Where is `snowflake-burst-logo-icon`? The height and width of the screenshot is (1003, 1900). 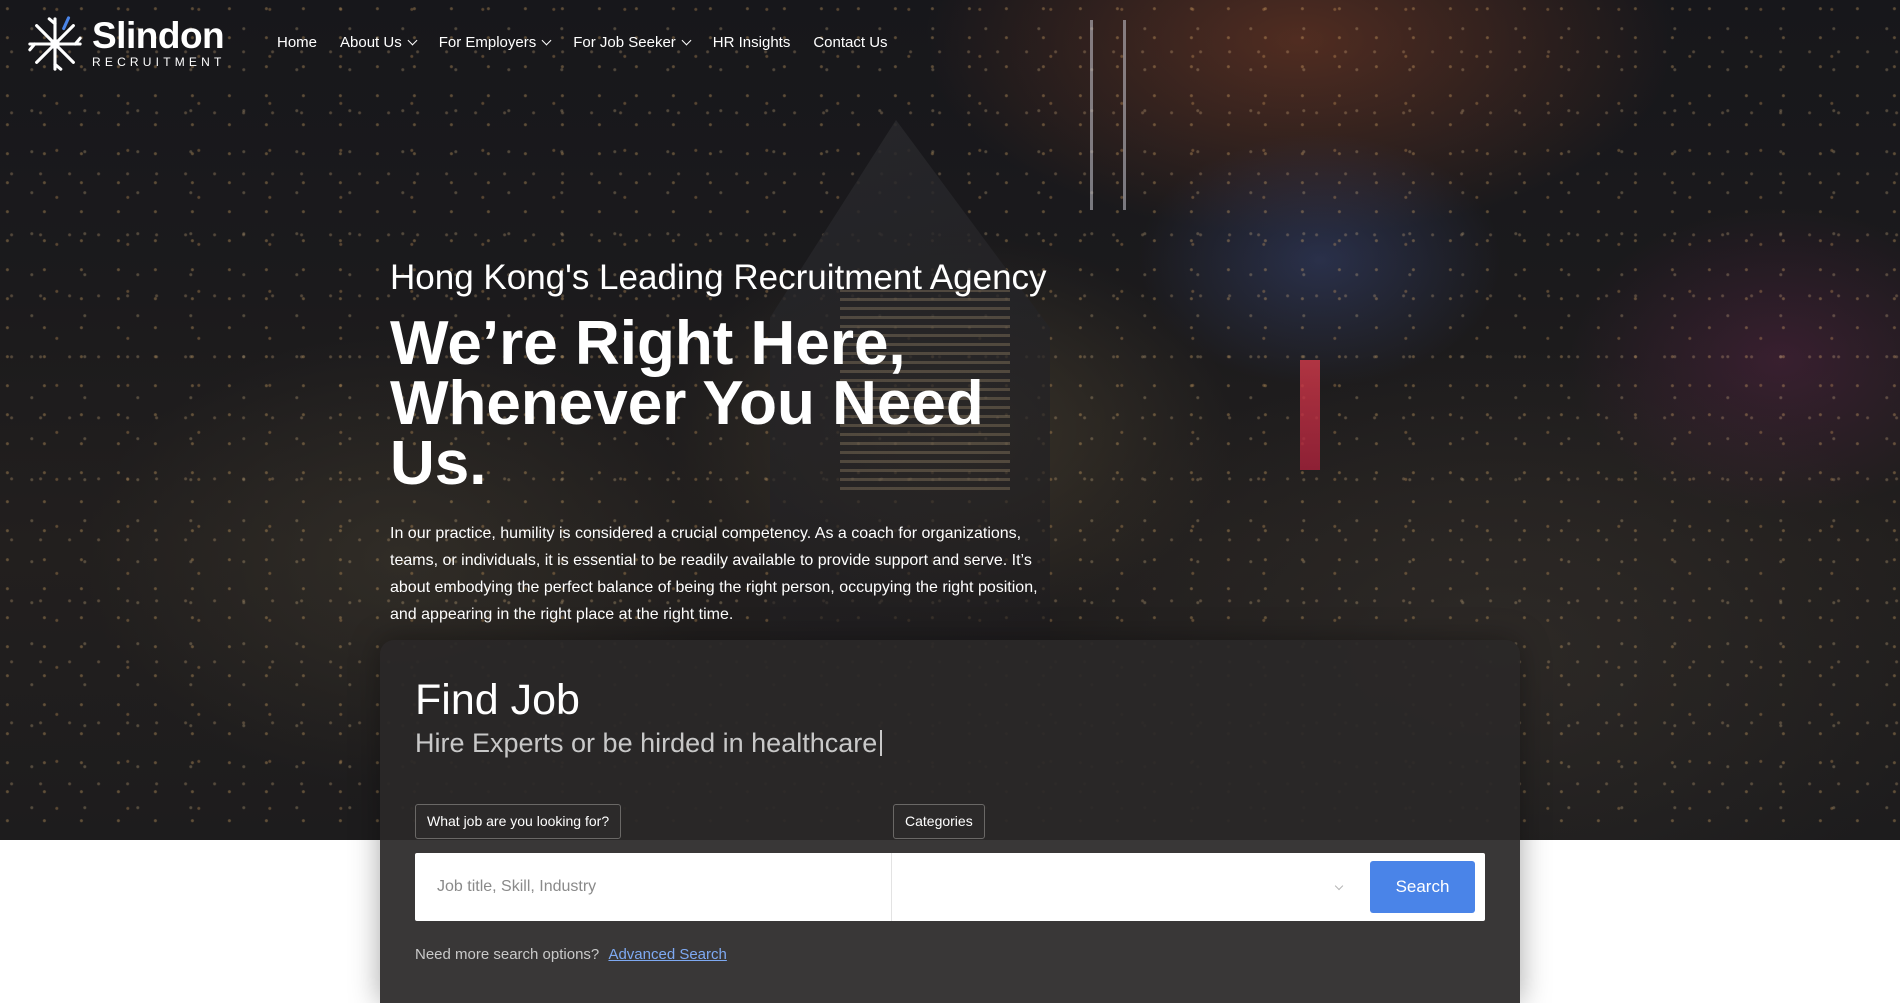
snowflake-burst-logo-icon is located at coordinates (55, 43).